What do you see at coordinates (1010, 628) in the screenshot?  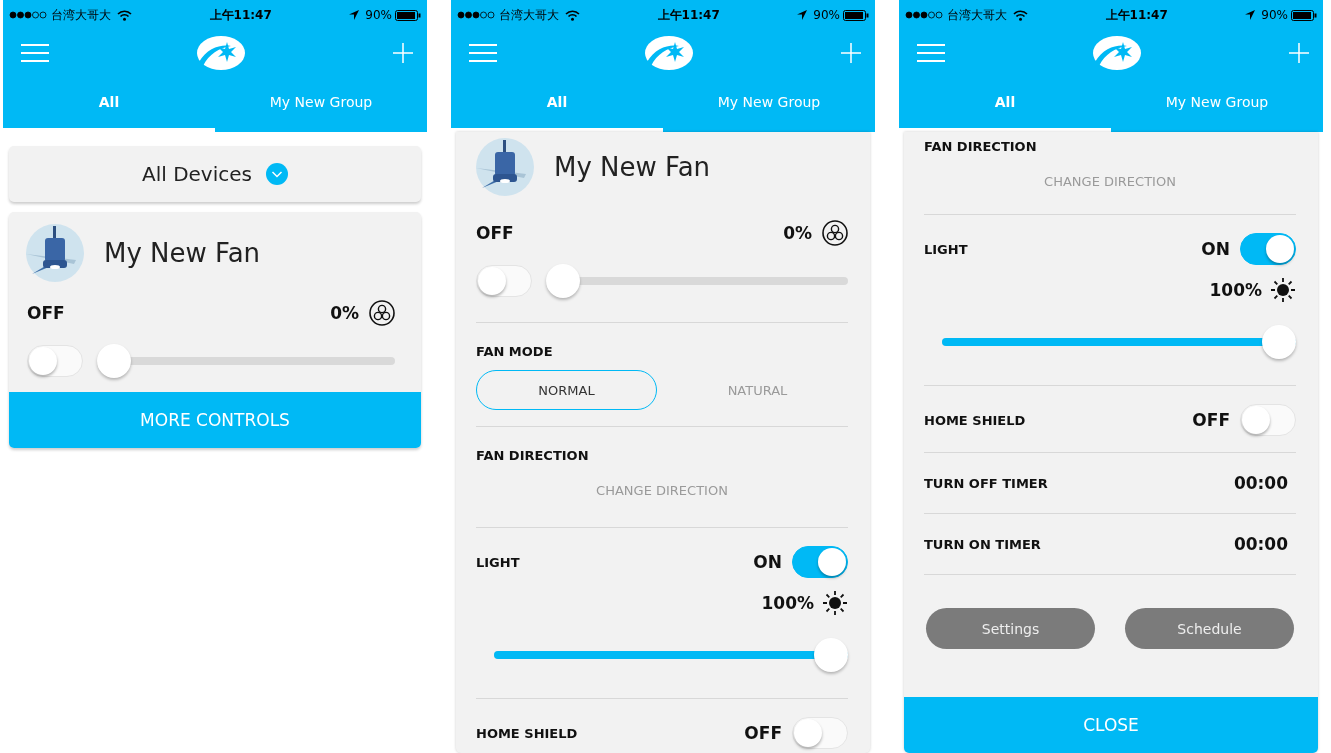 I see `pill-button: Settings` at bounding box center [1010, 628].